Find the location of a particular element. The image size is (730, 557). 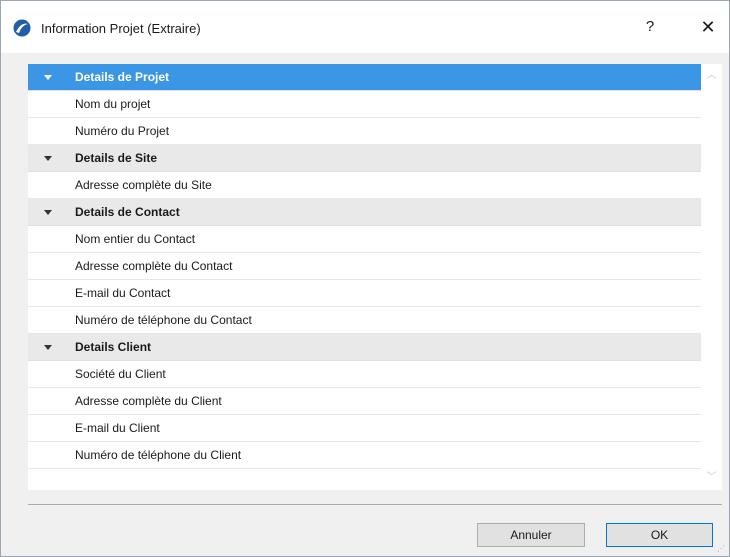

list-item: Nom entier du Contact is located at coordinates (364, 239).